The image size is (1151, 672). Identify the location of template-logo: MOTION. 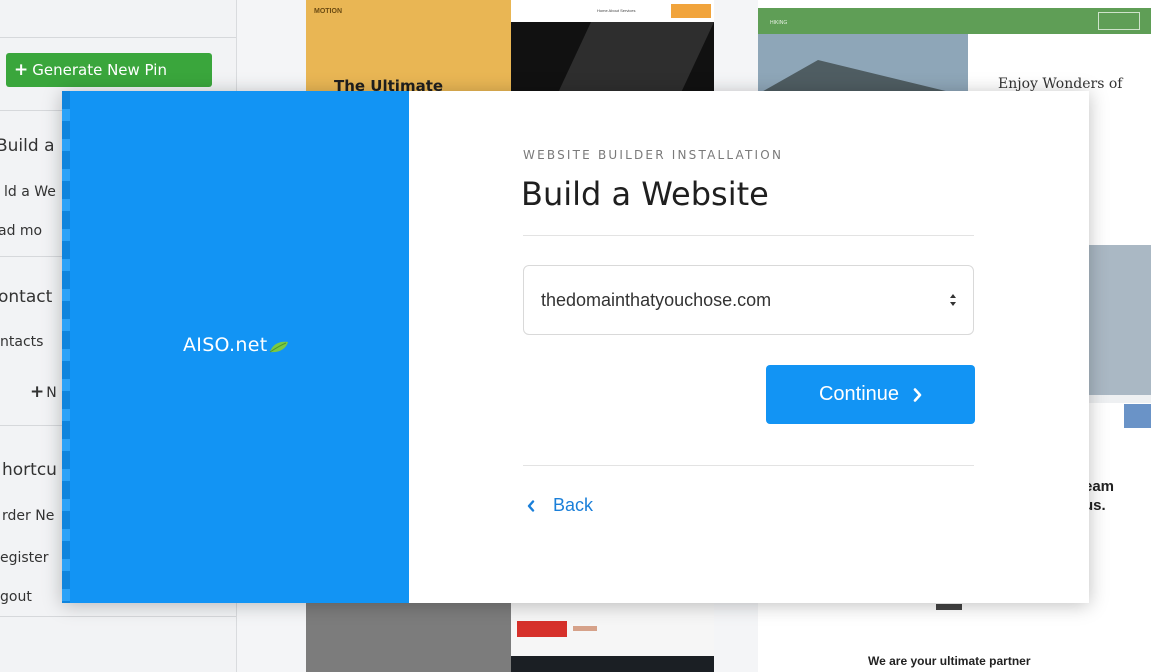
(328, 11).